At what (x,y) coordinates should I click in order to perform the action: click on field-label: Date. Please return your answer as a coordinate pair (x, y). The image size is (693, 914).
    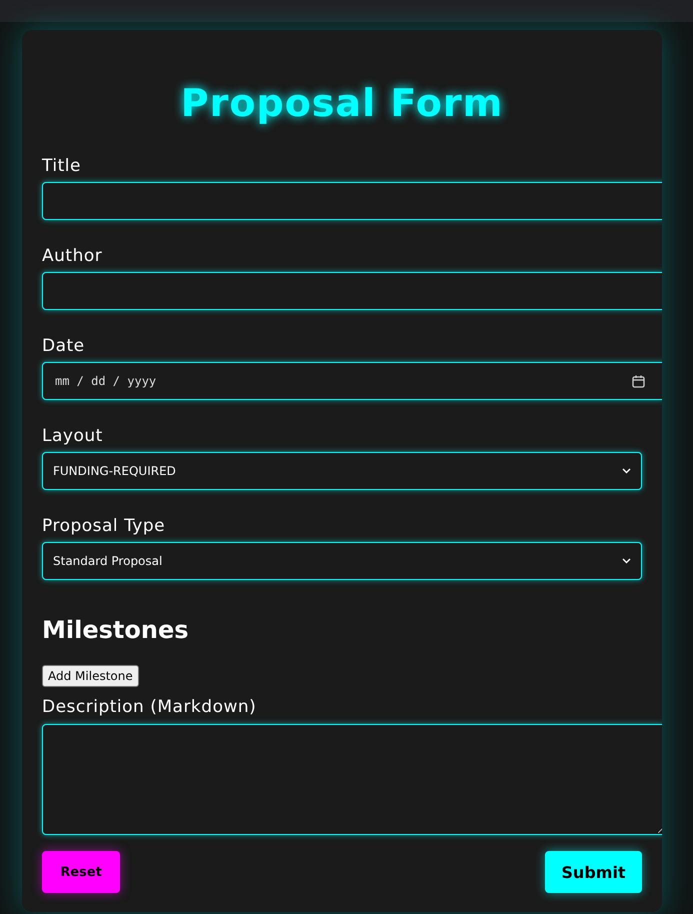
    Looking at the image, I should click on (64, 346).